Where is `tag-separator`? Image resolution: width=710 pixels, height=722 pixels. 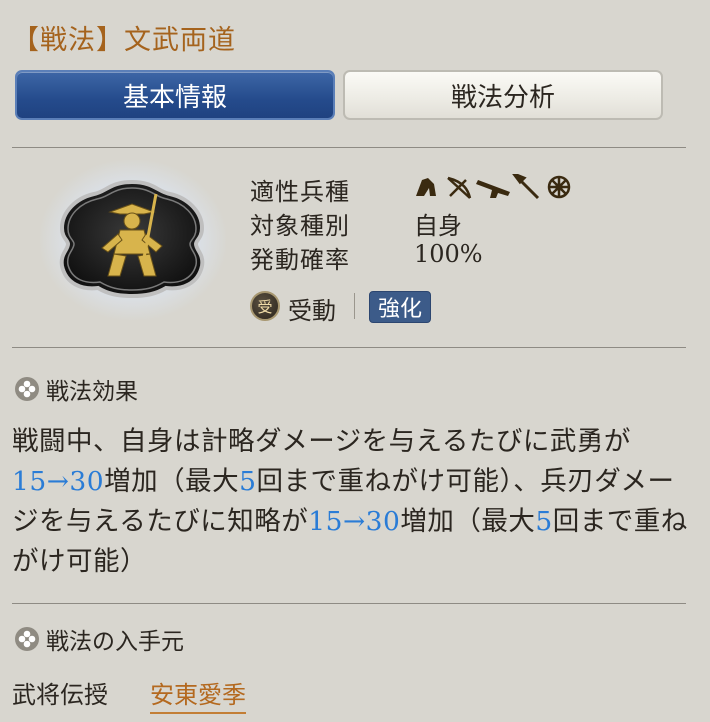
tag-separator is located at coordinates (354, 306).